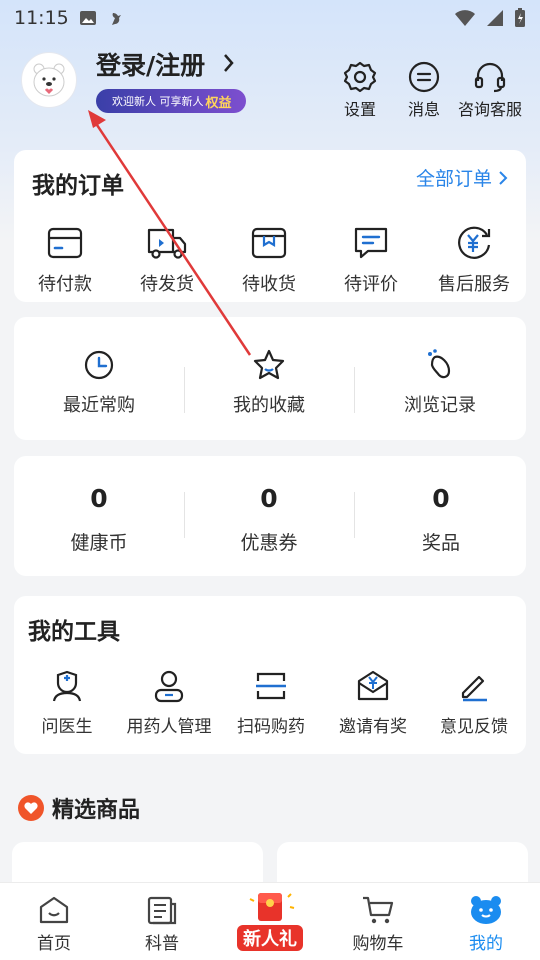 The image size is (540, 960). What do you see at coordinates (150, 64) in the screenshot?
I see `login-register-link: 登录/注册` at bounding box center [150, 64].